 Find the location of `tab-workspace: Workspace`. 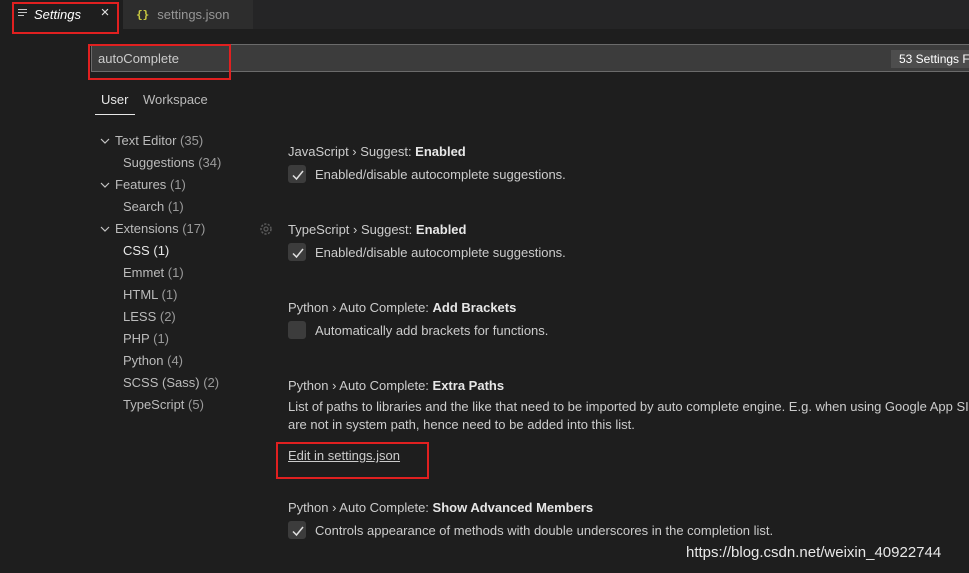

tab-workspace: Workspace is located at coordinates (175, 99).